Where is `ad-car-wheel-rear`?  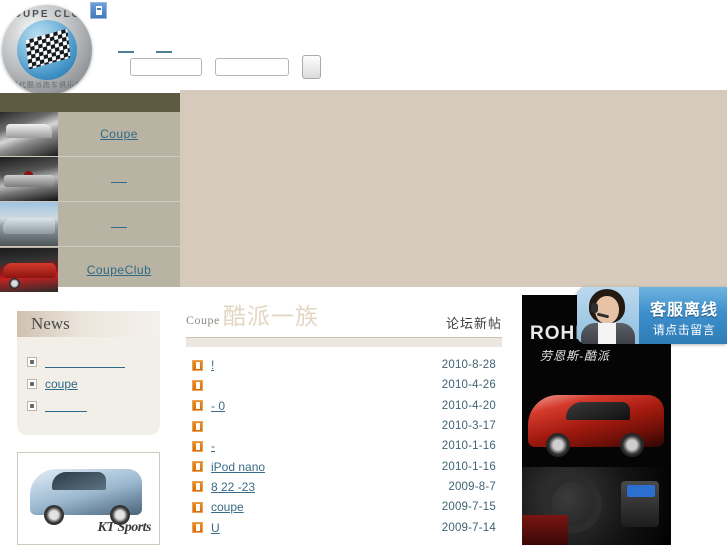
ad-car-wheel-rear is located at coordinates (632, 445).